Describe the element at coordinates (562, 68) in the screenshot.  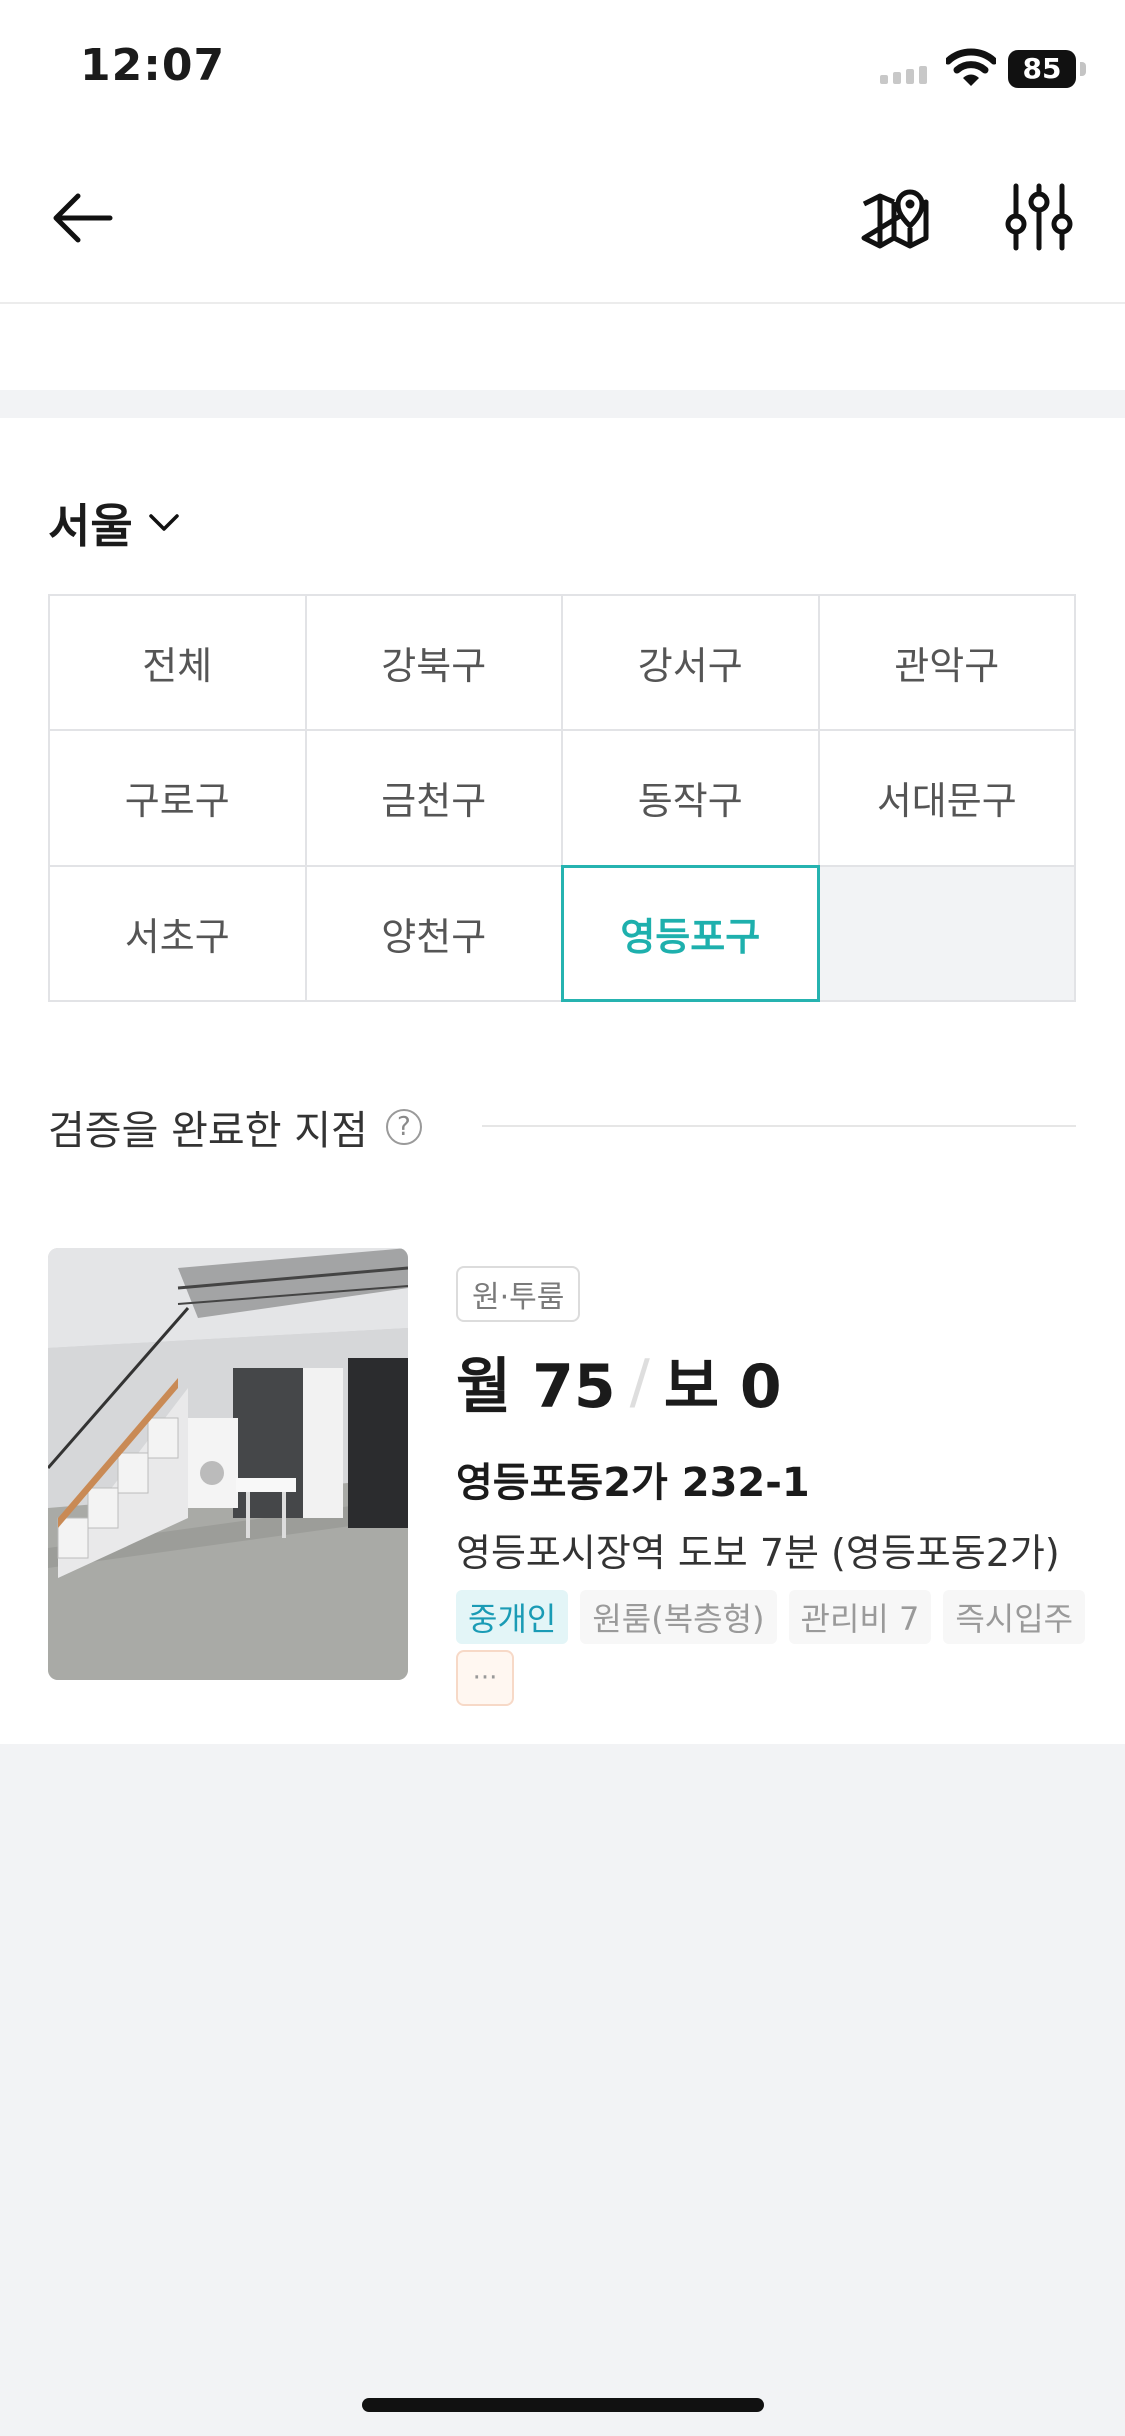
I see `status-bar: 12:07 85` at that location.